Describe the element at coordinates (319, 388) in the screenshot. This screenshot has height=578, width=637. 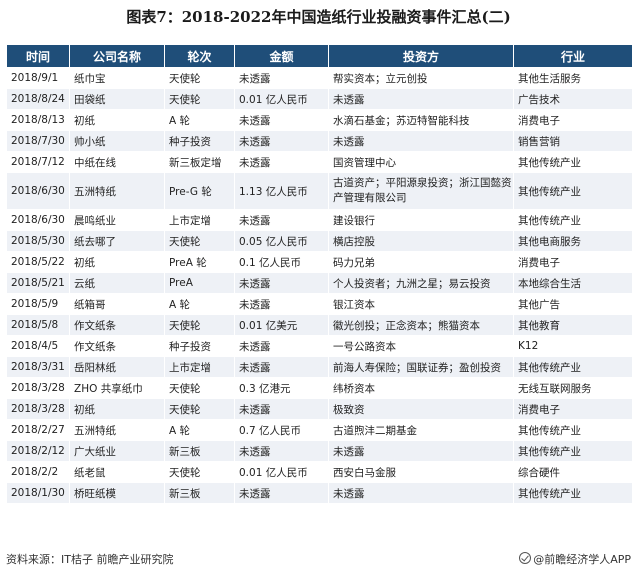
I see `table-row: 2018/3/28 ZHO 共享纸巾 天使轮 0.3 亿港元 纬桥资本 无线互联网服务` at that location.